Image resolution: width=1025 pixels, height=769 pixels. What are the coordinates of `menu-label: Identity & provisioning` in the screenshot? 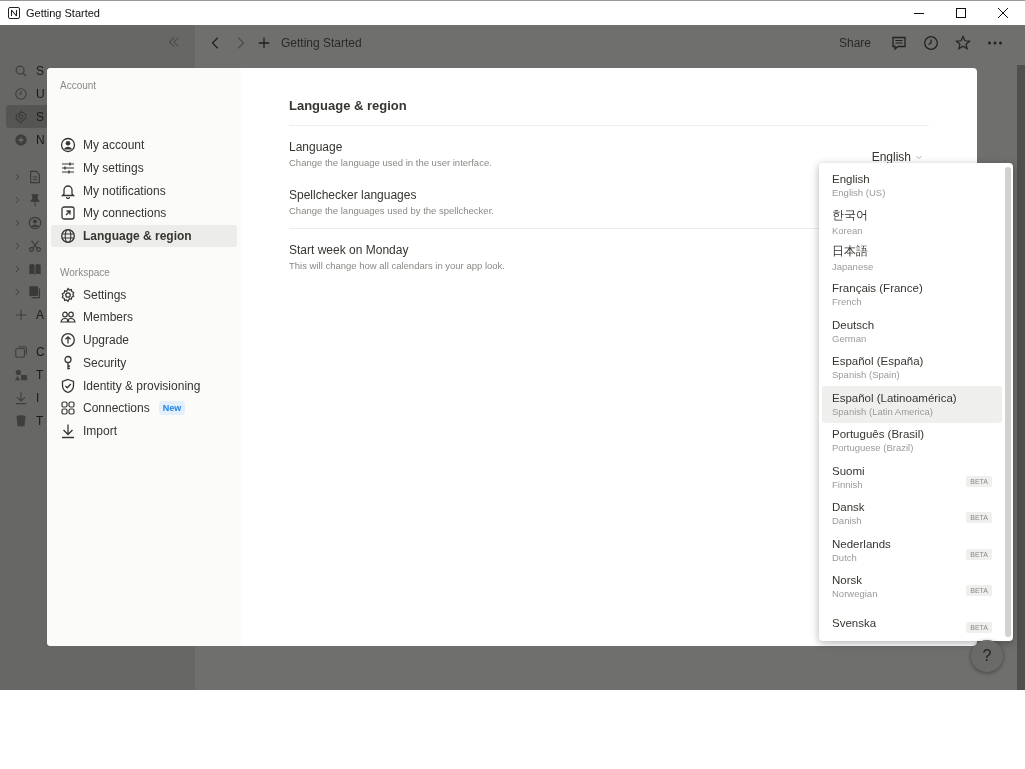 It's located at (142, 385).